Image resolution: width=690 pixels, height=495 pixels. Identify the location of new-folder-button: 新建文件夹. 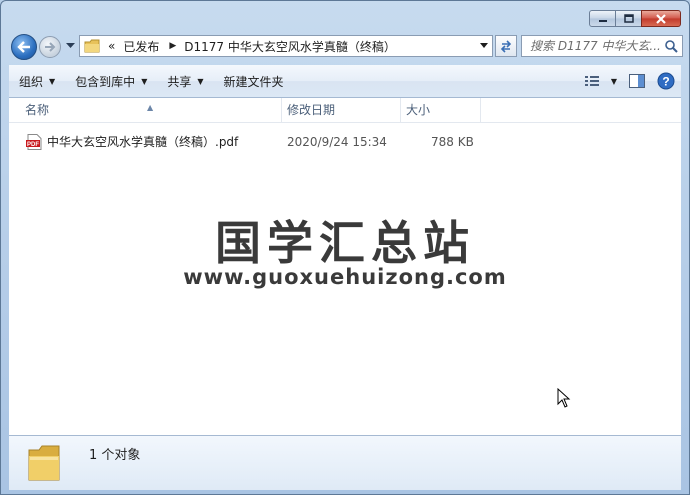
(254, 81).